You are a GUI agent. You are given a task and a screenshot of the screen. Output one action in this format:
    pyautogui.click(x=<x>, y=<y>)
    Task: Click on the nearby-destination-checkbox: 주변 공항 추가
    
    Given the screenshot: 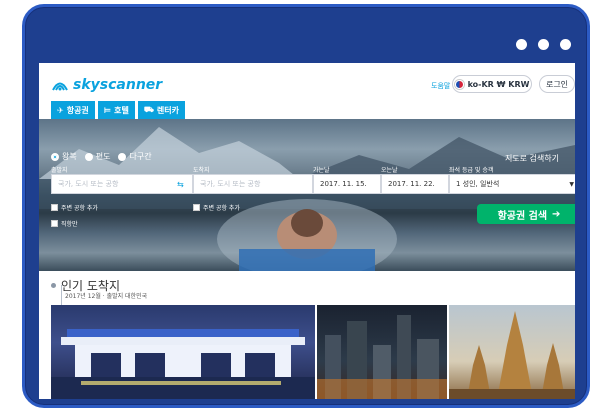 What is the action you would take?
    pyautogui.click(x=216, y=207)
    